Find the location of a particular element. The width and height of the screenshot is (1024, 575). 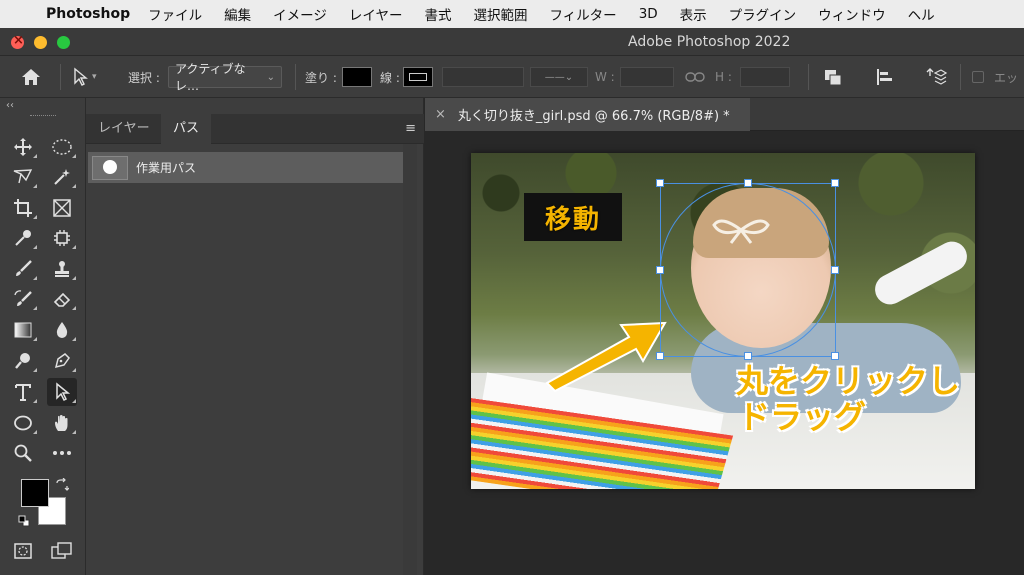

pen-icon is located at coordinates (62, 361).